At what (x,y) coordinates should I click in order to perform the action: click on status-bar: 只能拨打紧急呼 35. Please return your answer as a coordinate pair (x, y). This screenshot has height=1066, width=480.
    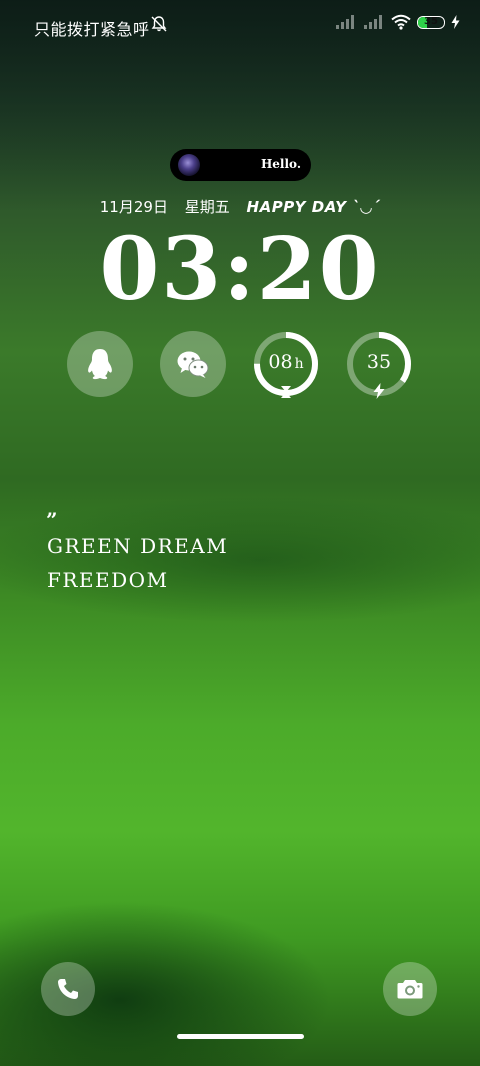
    Looking at the image, I should click on (240, 25).